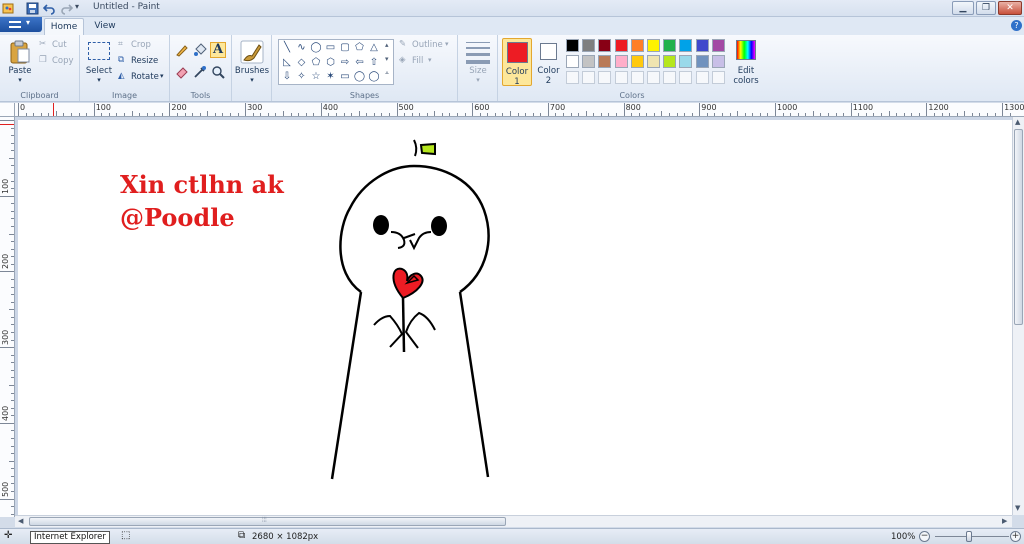 The height and width of the screenshot is (544, 1024). What do you see at coordinates (142, 61) in the screenshot?
I see `resize-button: ⧉ Resize` at bounding box center [142, 61].